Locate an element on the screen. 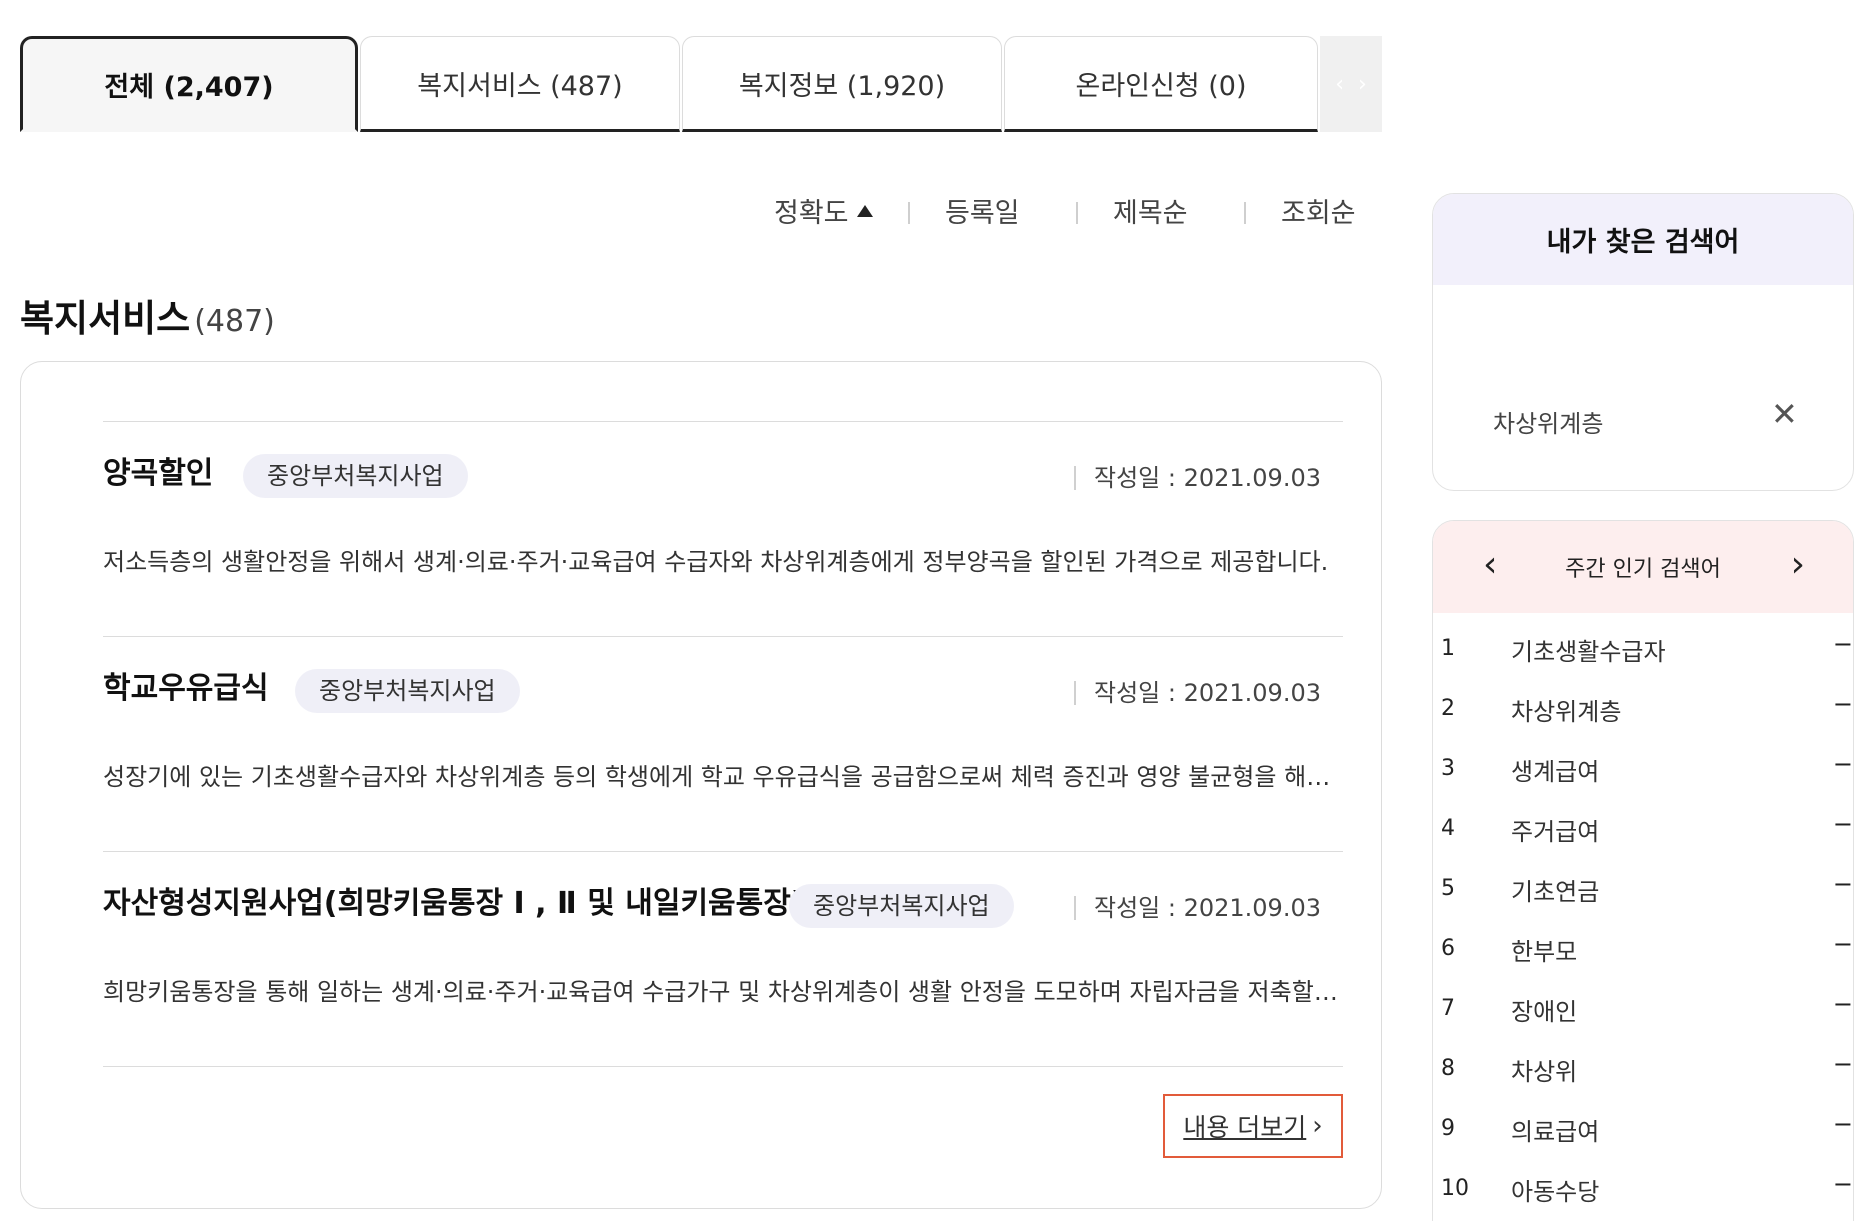  popular-keyword: 주거급여 is located at coordinates (1555, 832).